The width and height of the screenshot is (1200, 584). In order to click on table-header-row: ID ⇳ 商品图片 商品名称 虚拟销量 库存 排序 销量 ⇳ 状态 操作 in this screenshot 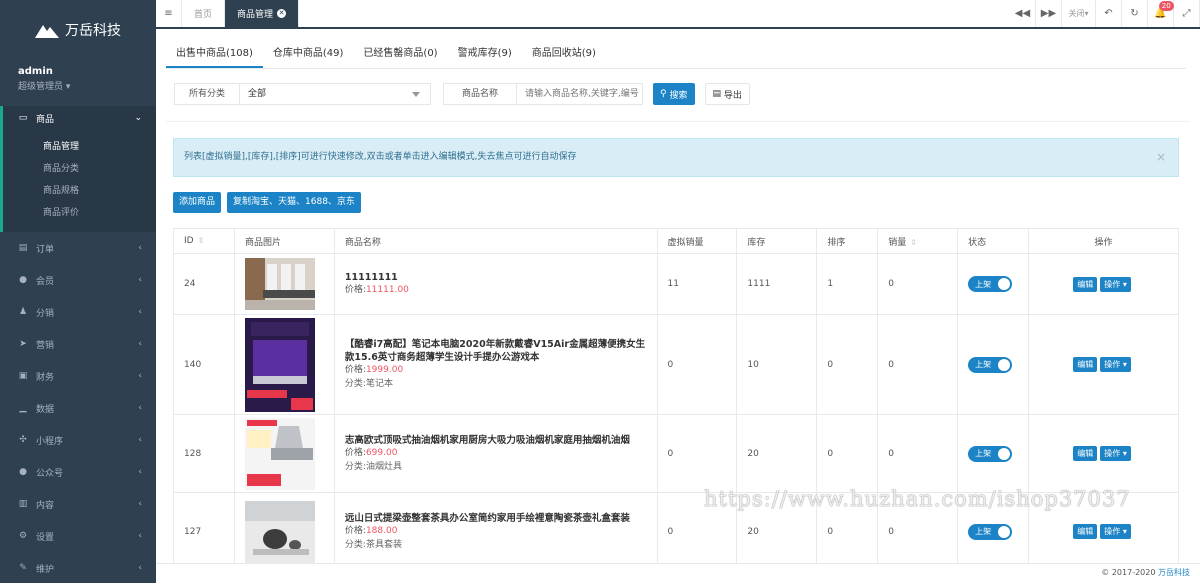, I will do `click(676, 241)`.